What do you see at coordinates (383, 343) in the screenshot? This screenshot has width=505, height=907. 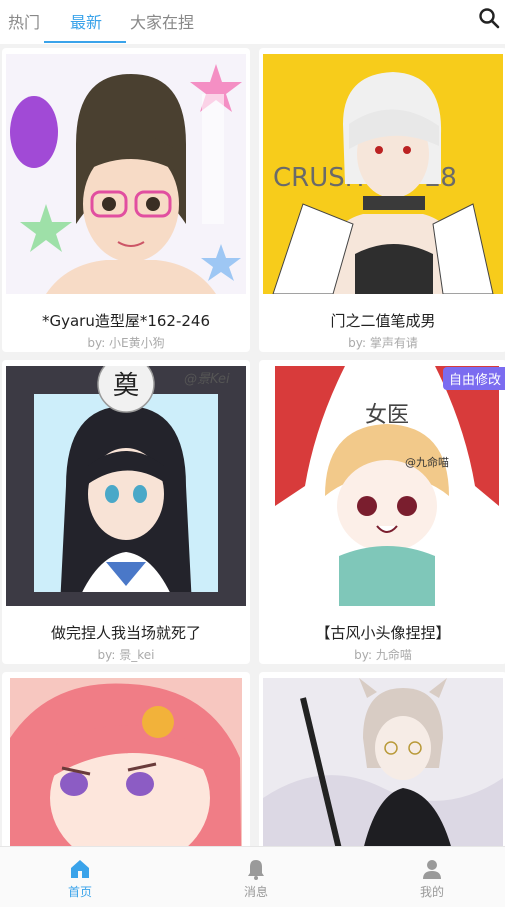 I see `work-author: by: 掌声有请` at bounding box center [383, 343].